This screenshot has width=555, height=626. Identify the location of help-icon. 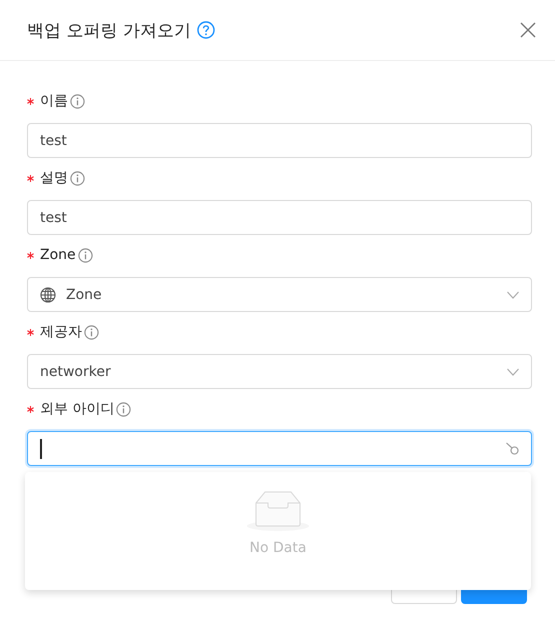
(205, 30).